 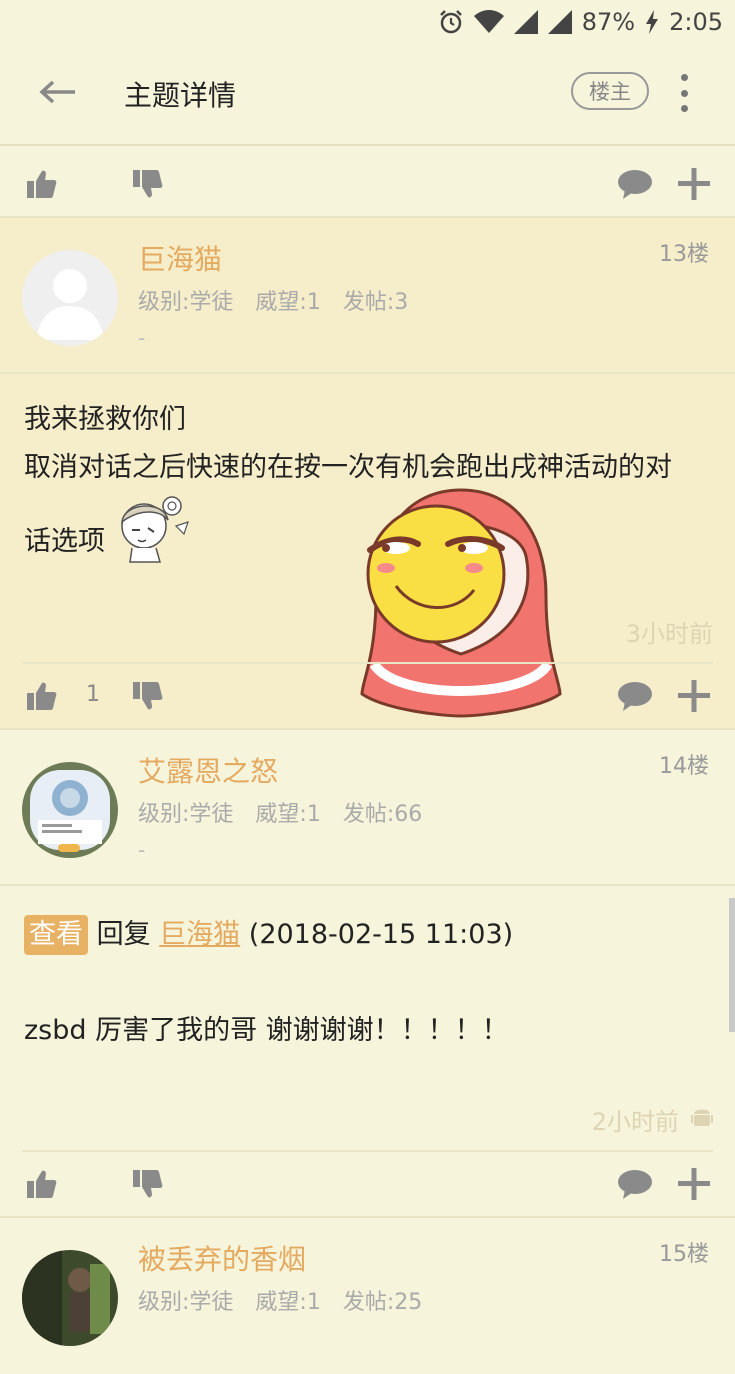 I want to click on post-header: 艾露恩之怒 14楼 级别:学徒 威望:1 发帖:66 -, so click(x=367, y=808).